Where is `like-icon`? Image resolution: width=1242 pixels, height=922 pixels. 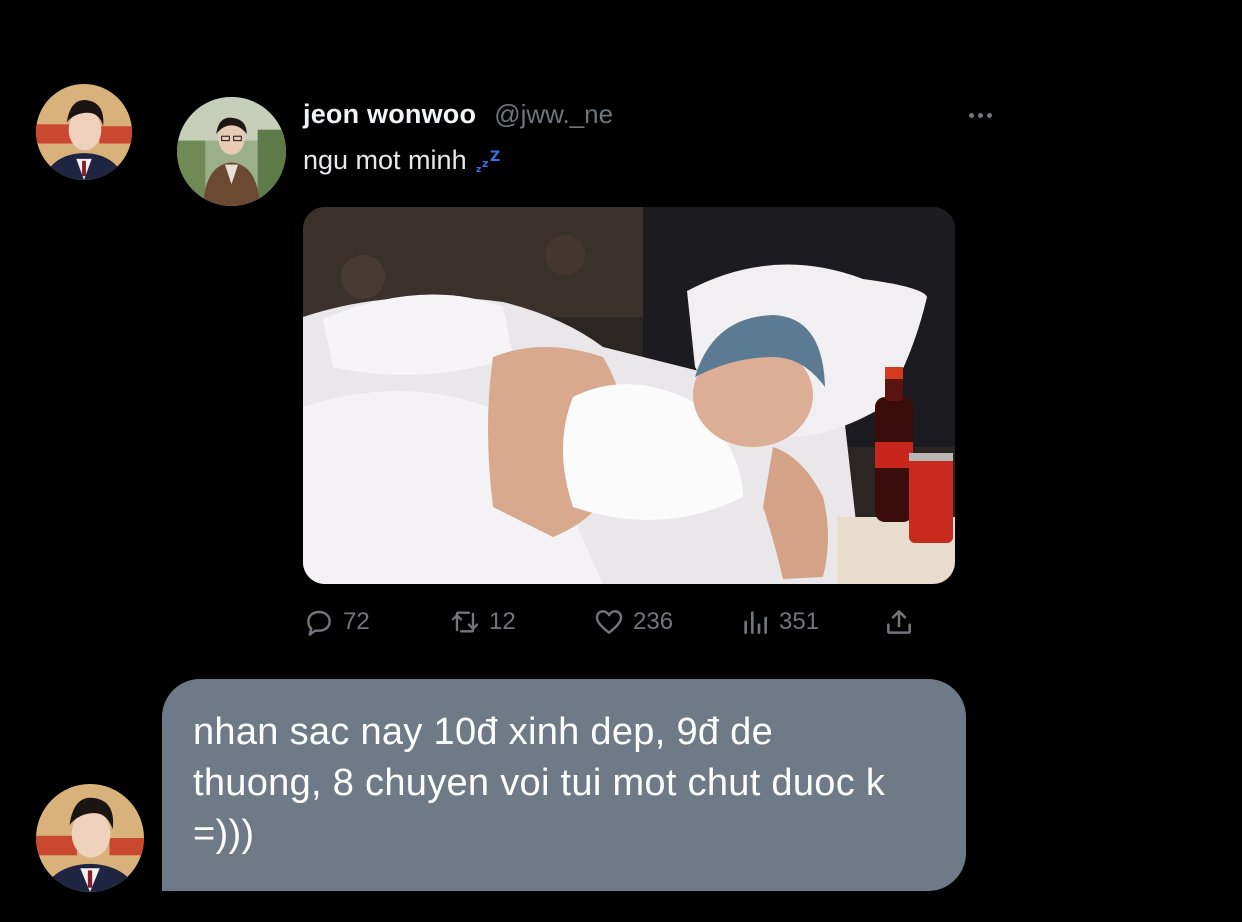 like-icon is located at coordinates (609, 622).